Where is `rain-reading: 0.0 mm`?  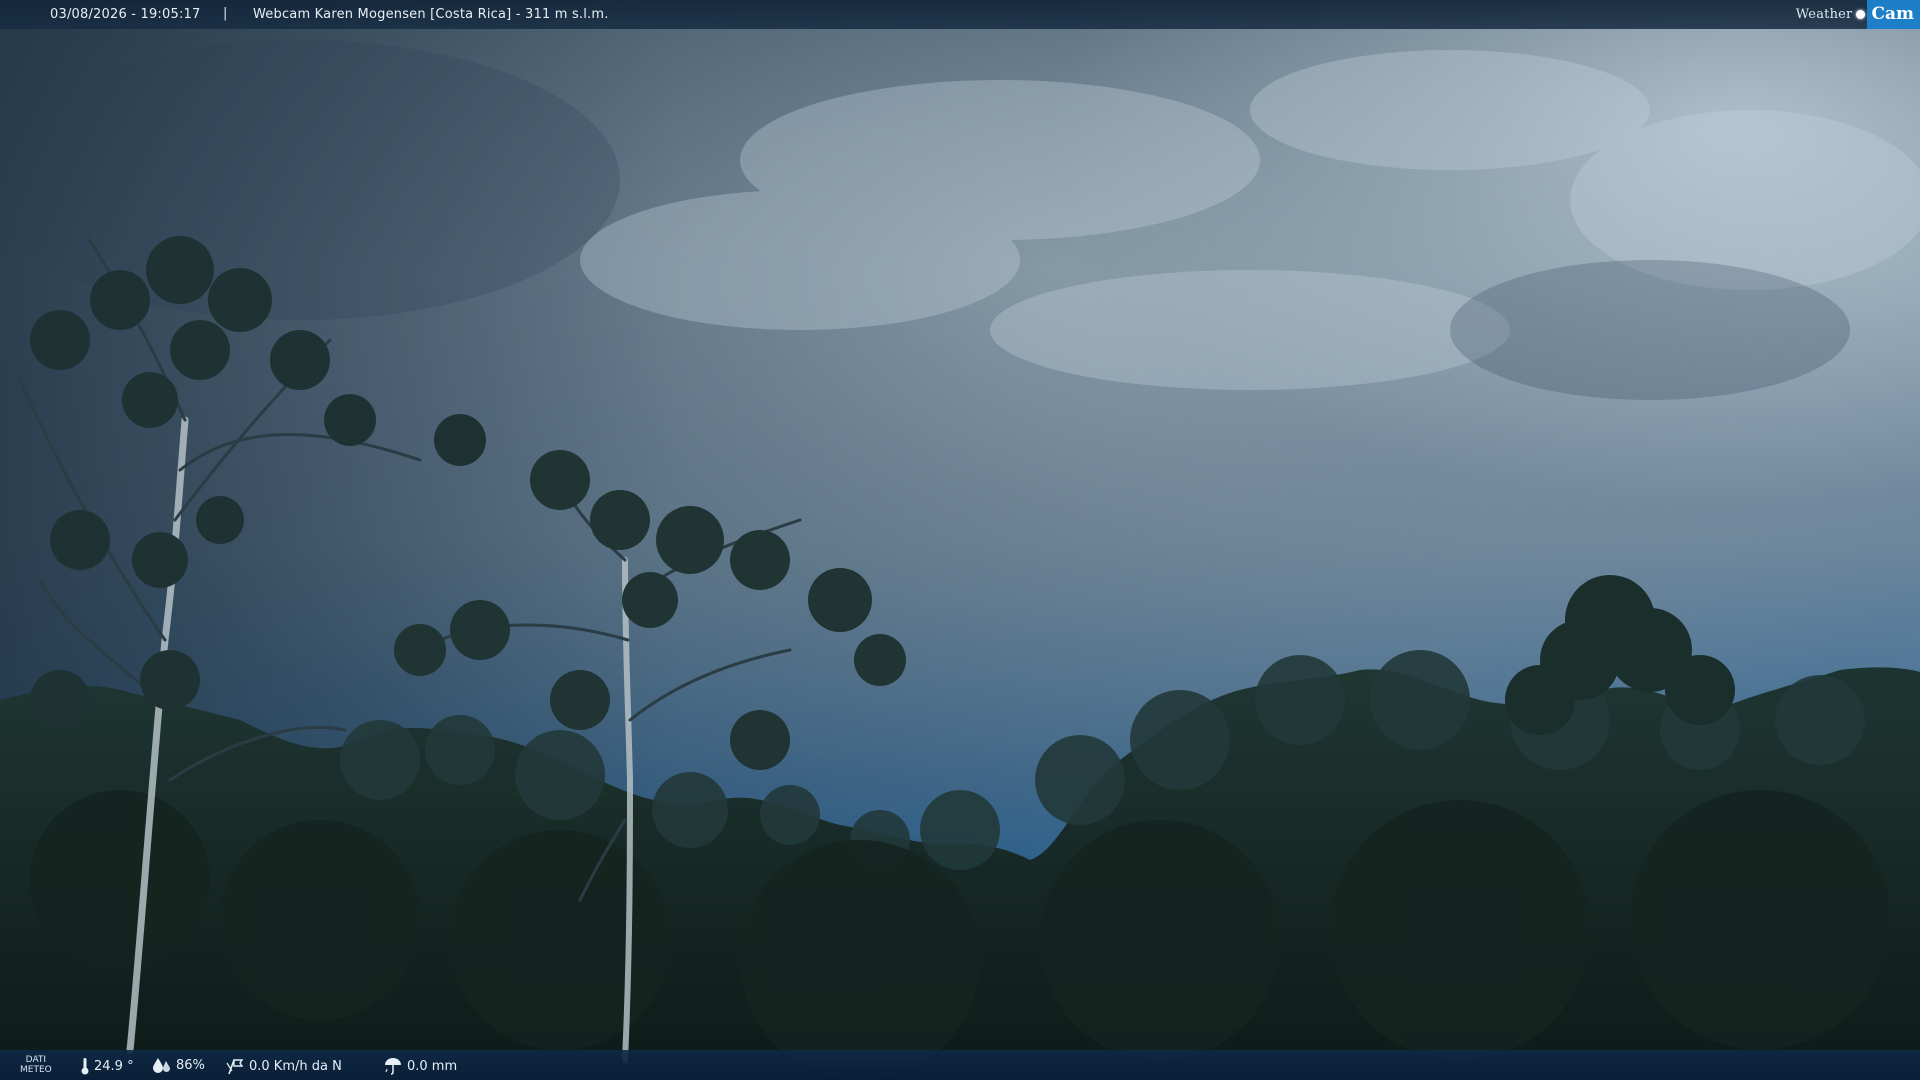 rain-reading: 0.0 mm is located at coordinates (420, 1066).